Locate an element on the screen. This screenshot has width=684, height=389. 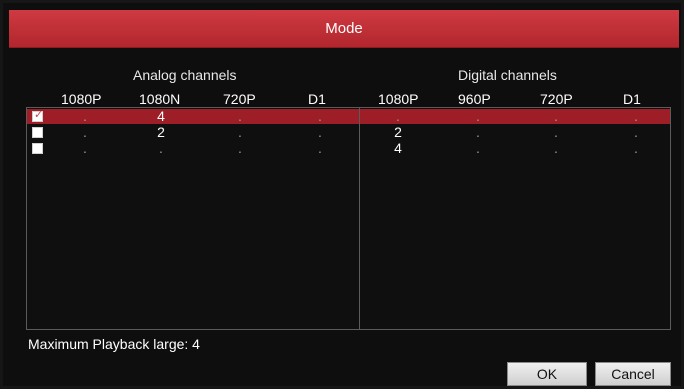
analog-row-2-d1: . is located at coordinates (320, 132).